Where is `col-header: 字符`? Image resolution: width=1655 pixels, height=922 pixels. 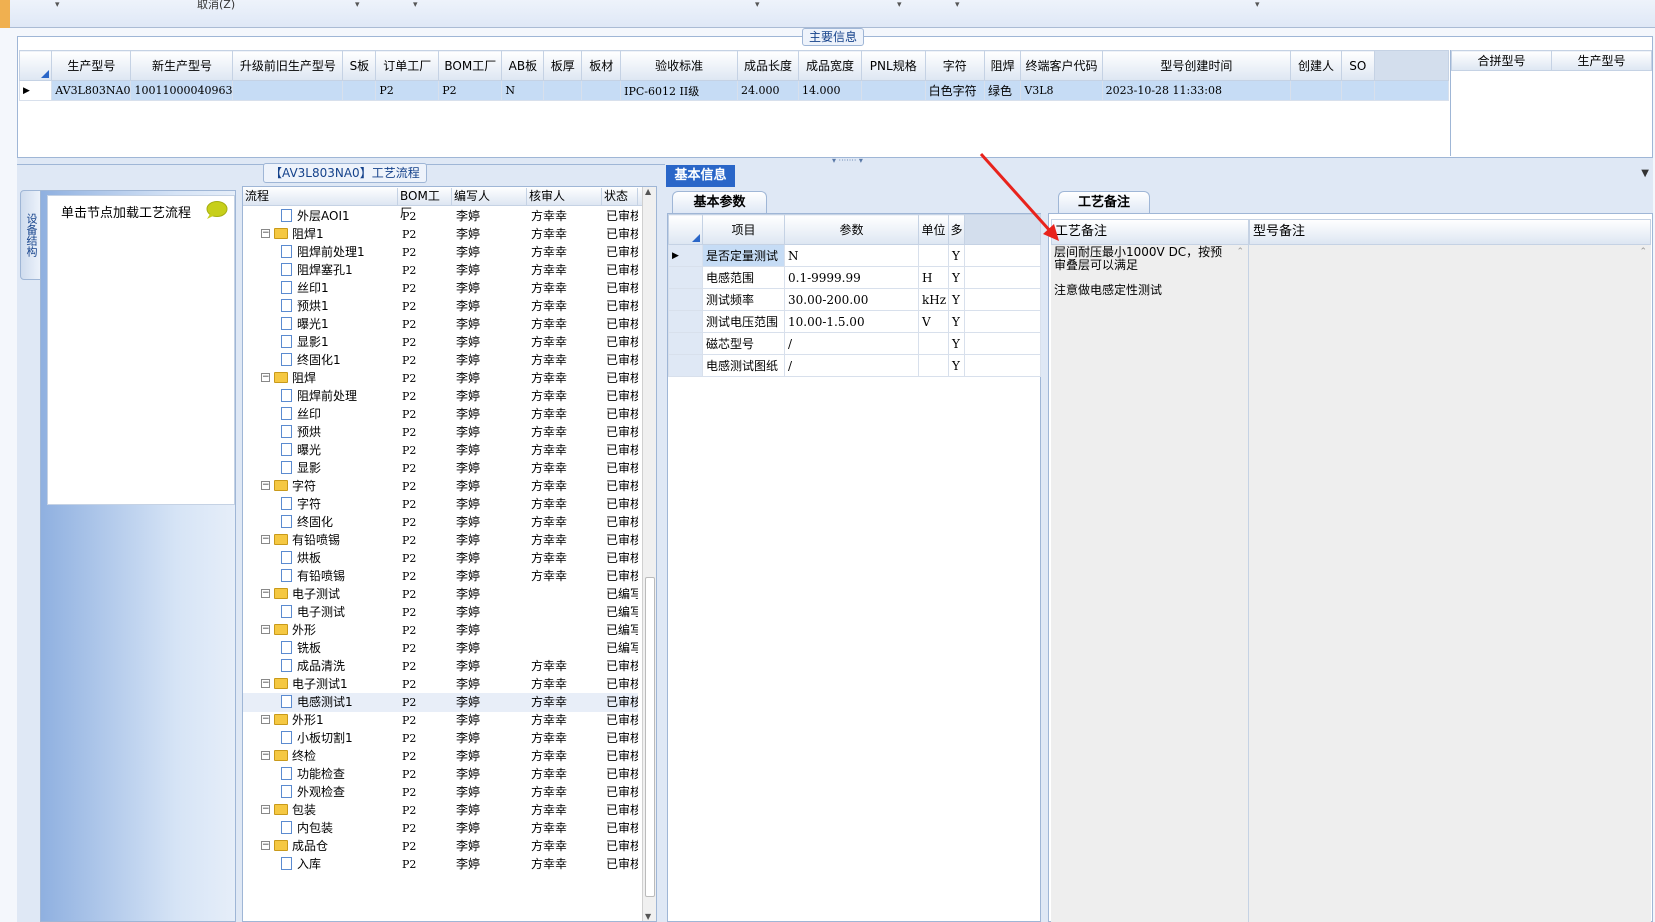
col-header: 字符 is located at coordinates (955, 65).